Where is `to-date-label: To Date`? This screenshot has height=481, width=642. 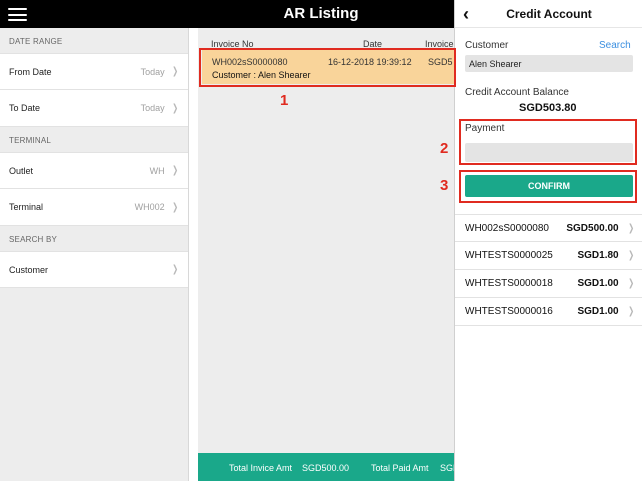 to-date-label: To Date is located at coordinates (25, 108).